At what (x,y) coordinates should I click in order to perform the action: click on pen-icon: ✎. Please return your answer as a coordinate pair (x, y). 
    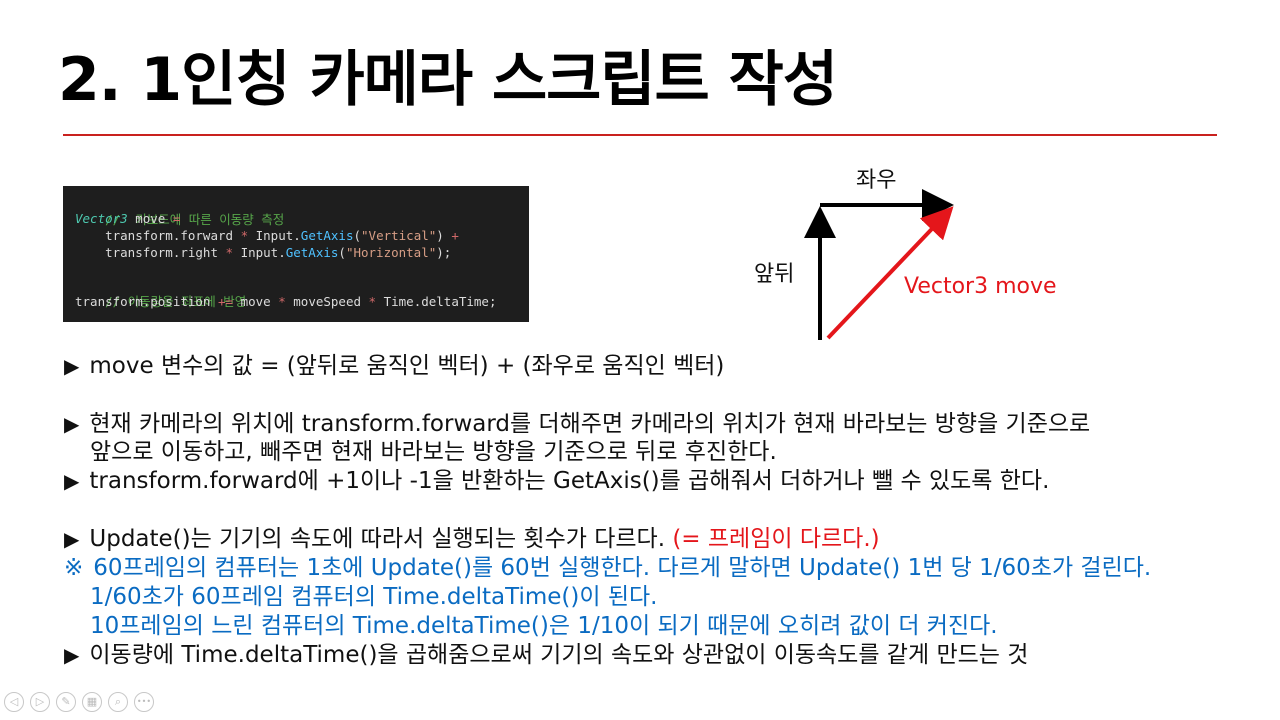
    Looking at the image, I should click on (66, 702).